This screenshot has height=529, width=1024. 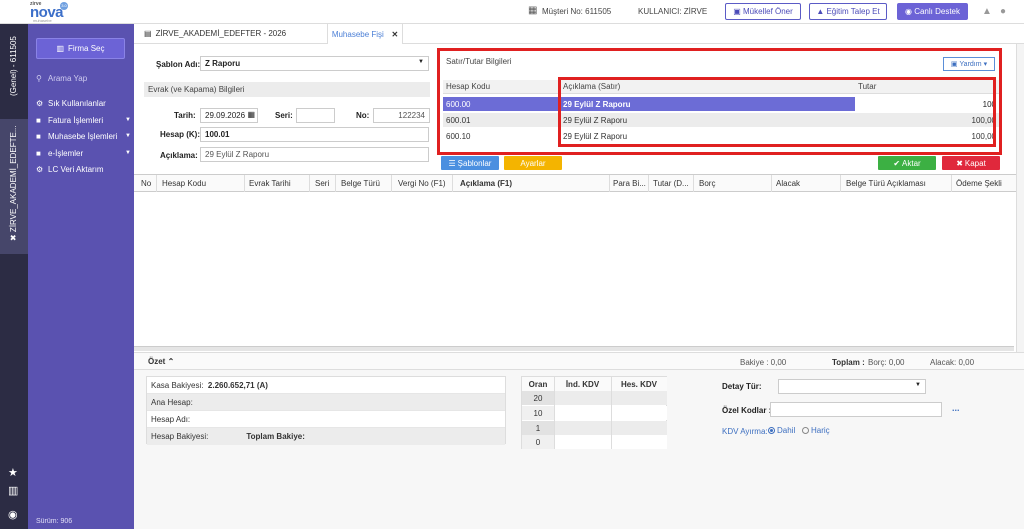 I want to click on no-label: No:, so click(x=363, y=115).